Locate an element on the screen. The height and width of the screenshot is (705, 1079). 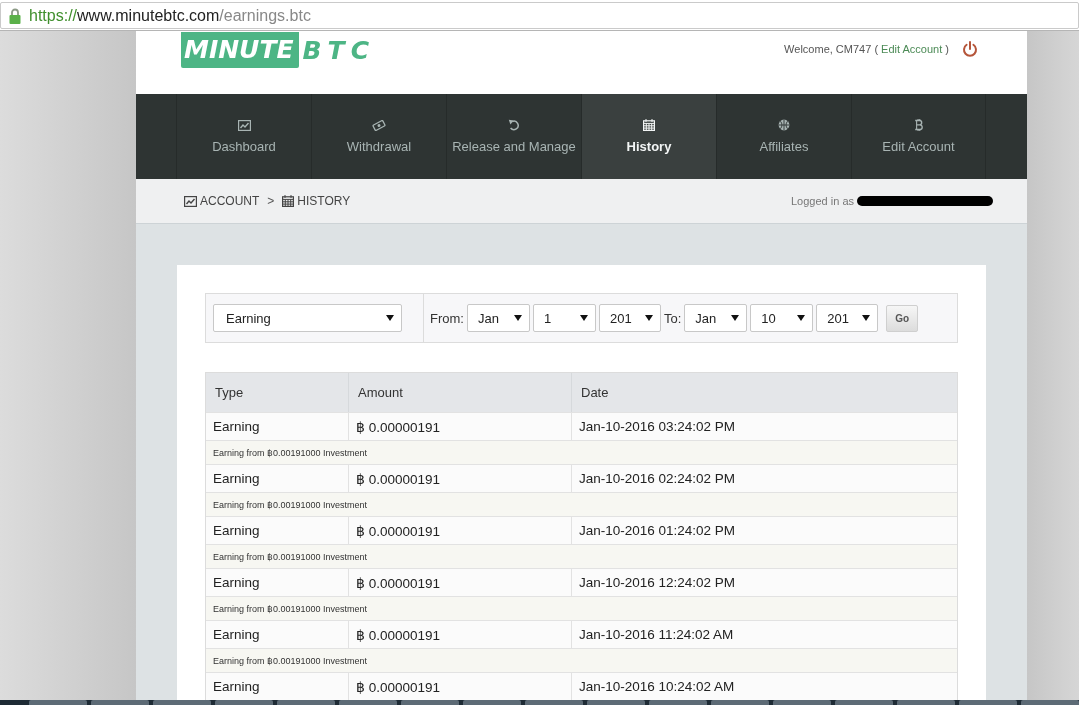
breadcrumb-link: HISTORY is located at coordinates (316, 201).